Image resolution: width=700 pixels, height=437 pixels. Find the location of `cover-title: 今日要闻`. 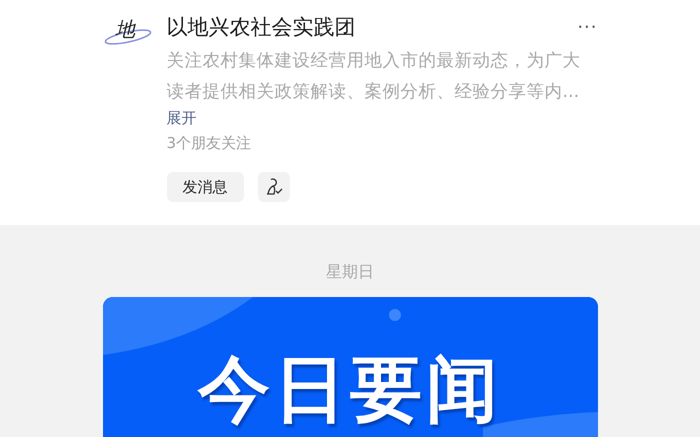

cover-title: 今日要闻 is located at coordinates (350, 389).